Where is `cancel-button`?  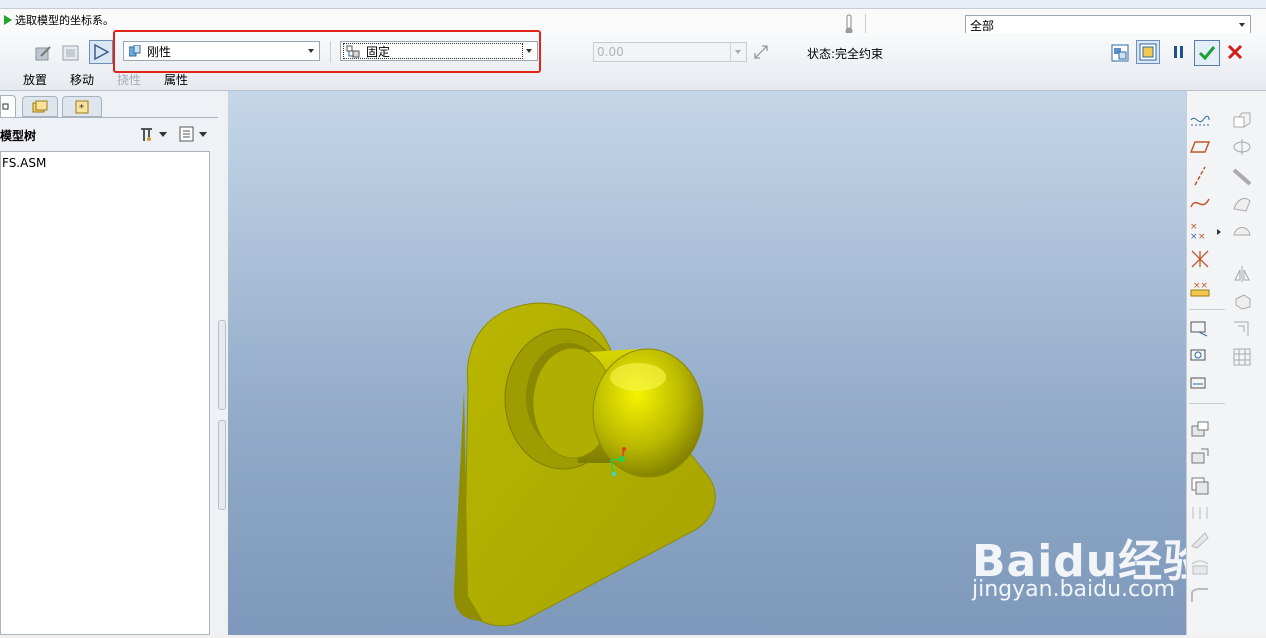 cancel-button is located at coordinates (1235, 52).